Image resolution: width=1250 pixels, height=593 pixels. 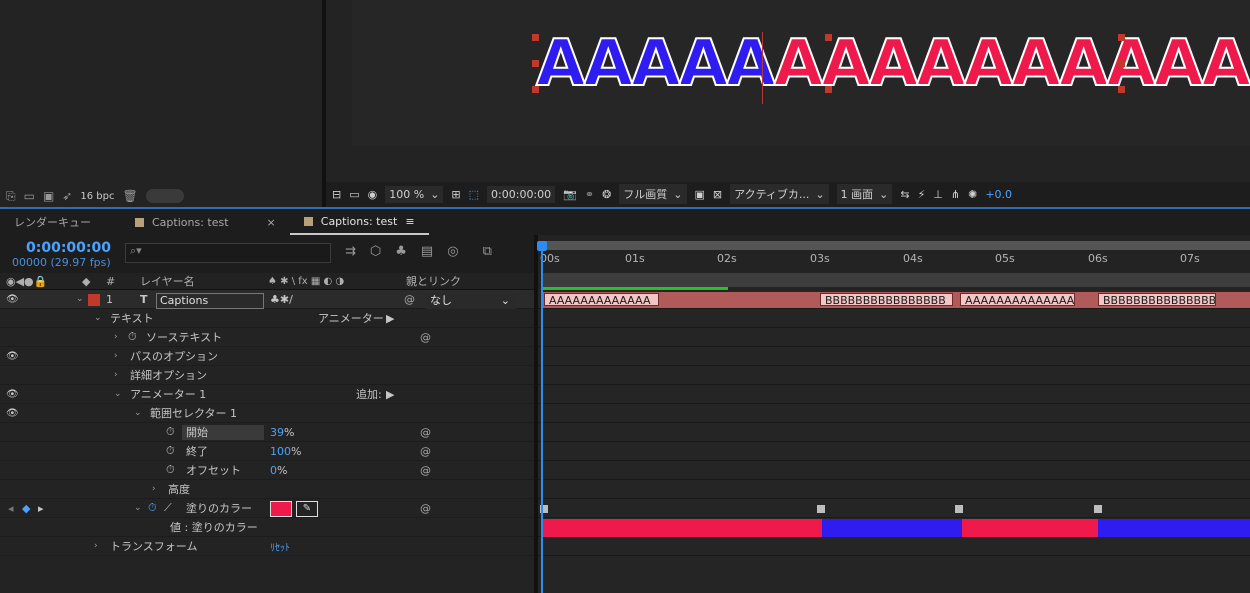 What do you see at coordinates (779, 194) in the screenshot?
I see `camera-dropdown: アクティブカ... ⌄` at bounding box center [779, 194].